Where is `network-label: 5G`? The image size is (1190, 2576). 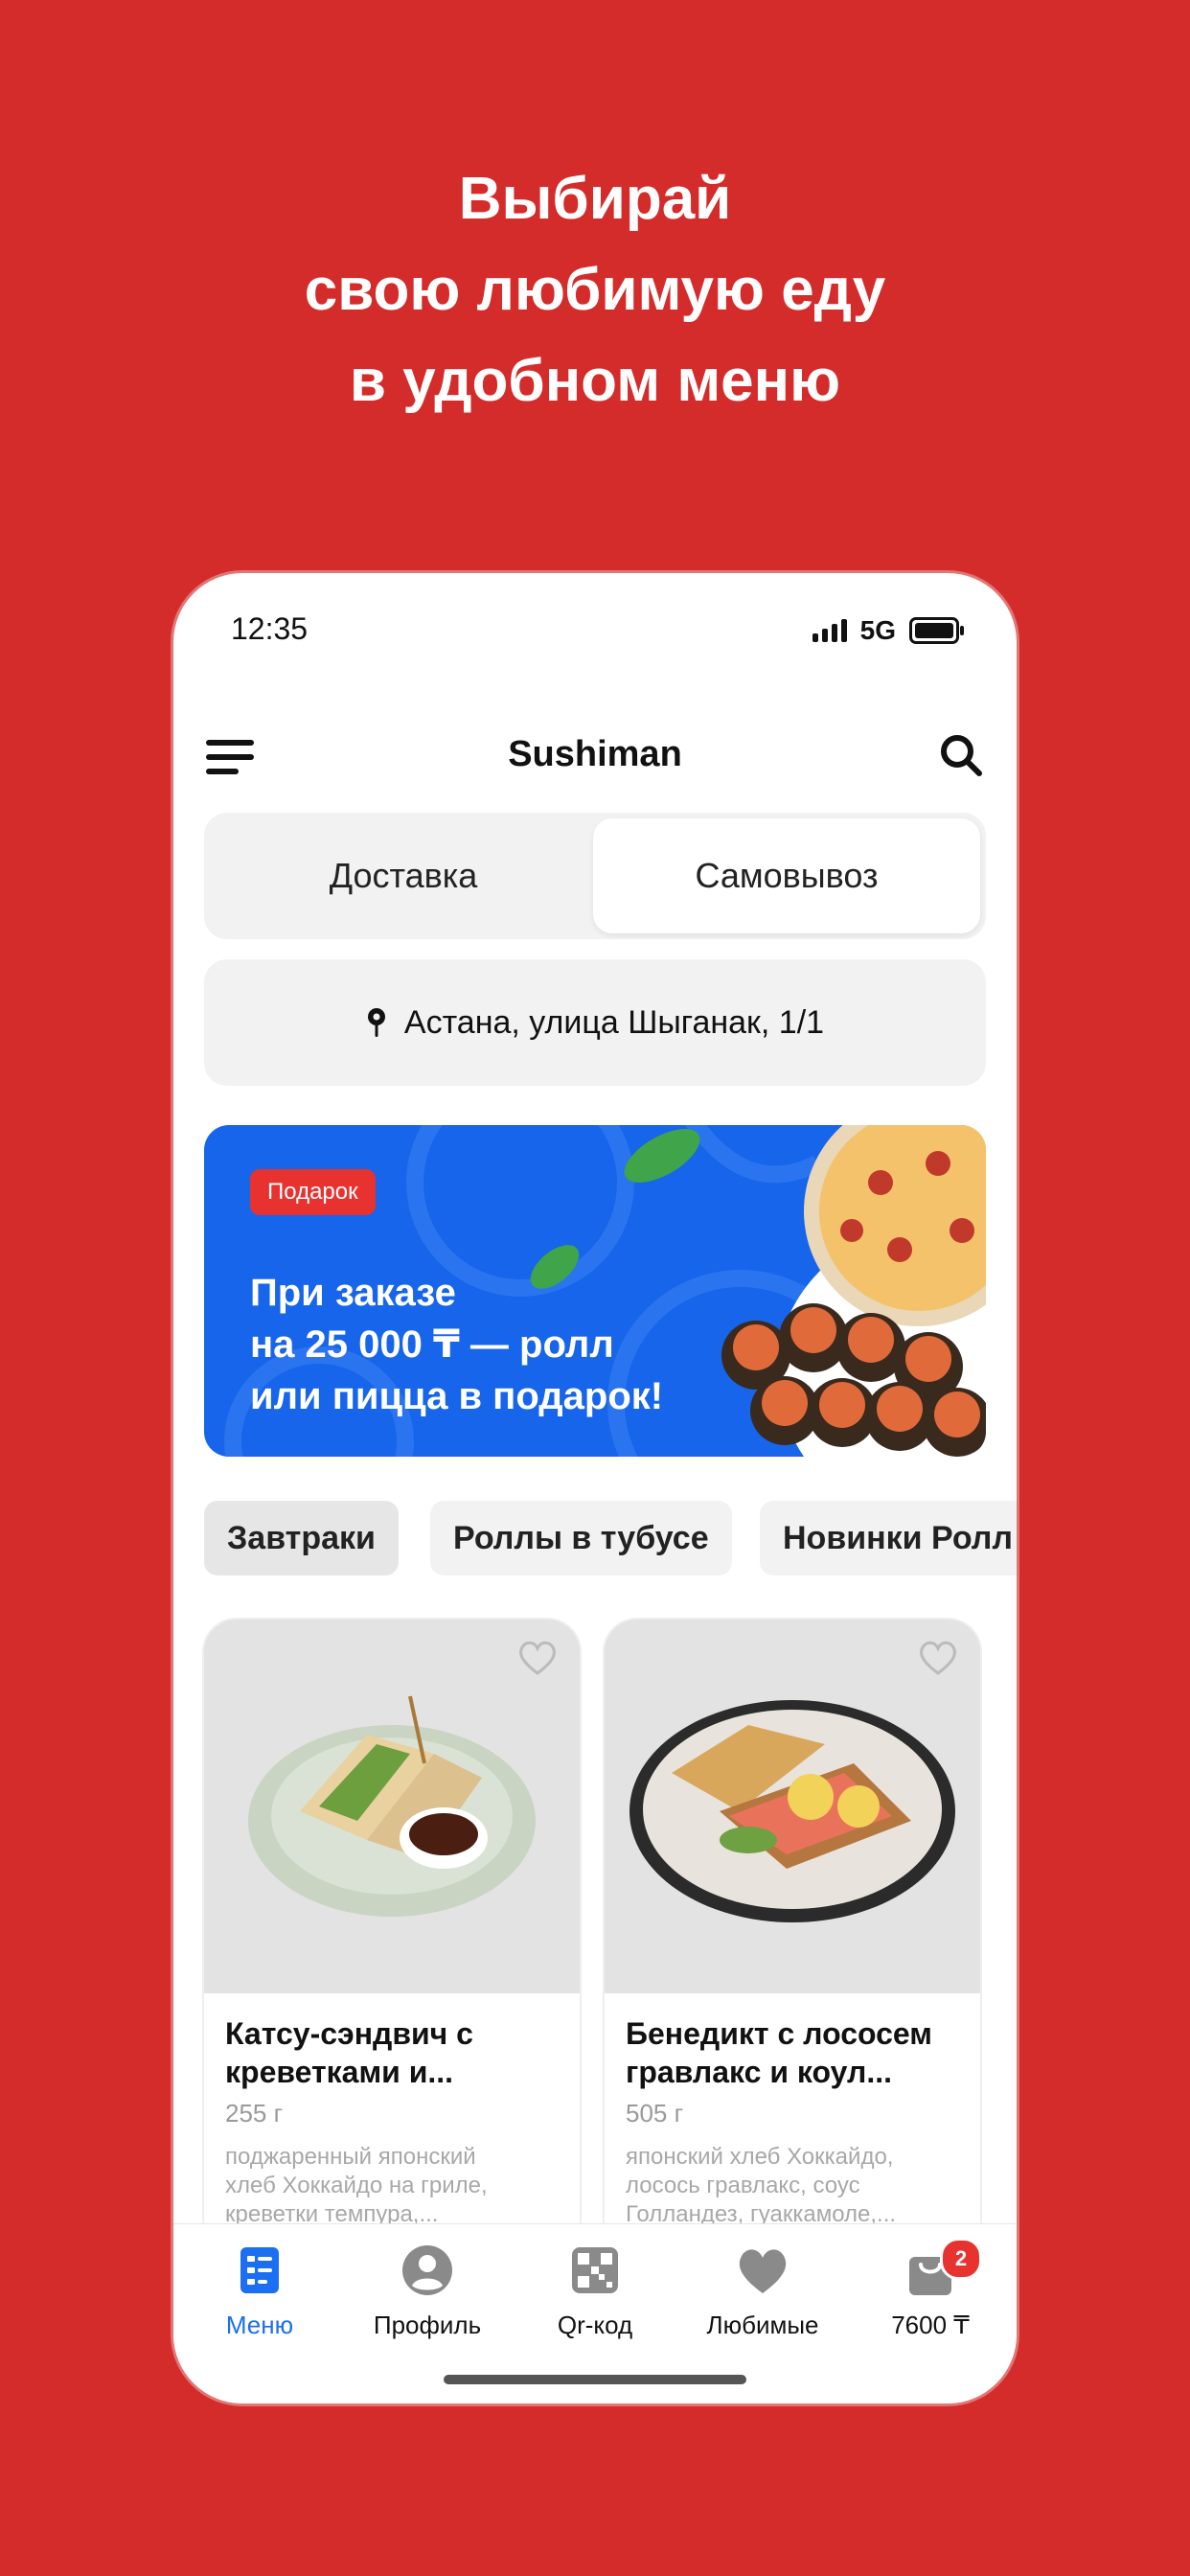 network-label: 5G is located at coordinates (878, 630).